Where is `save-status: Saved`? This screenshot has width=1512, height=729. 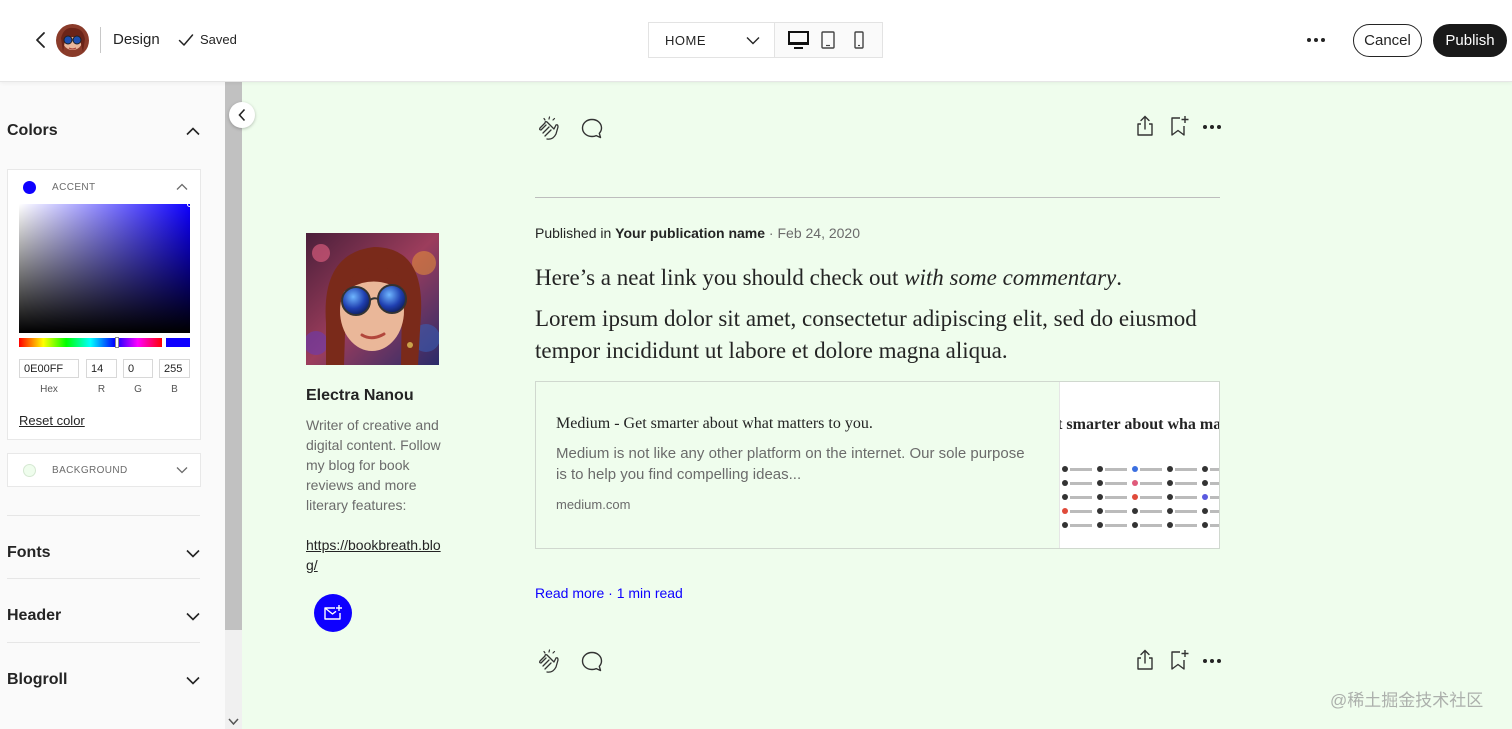 save-status: Saved is located at coordinates (207, 39).